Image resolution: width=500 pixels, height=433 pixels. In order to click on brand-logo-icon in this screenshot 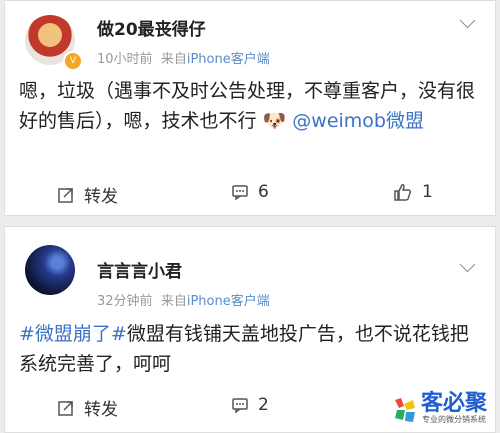, I will do `click(404, 410)`.